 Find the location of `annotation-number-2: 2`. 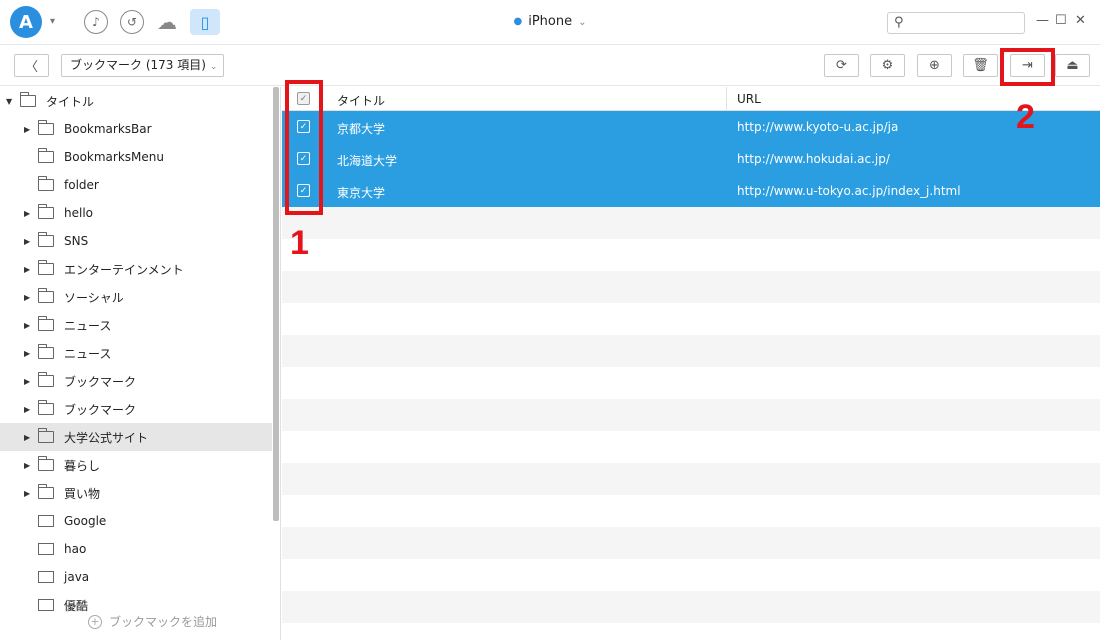

annotation-number-2: 2 is located at coordinates (1025, 117).